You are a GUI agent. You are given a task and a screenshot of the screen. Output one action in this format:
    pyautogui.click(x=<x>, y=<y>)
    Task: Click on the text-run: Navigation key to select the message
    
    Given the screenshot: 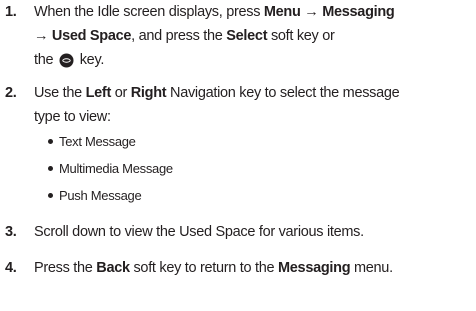 What is the action you would take?
    pyautogui.click(x=283, y=93)
    